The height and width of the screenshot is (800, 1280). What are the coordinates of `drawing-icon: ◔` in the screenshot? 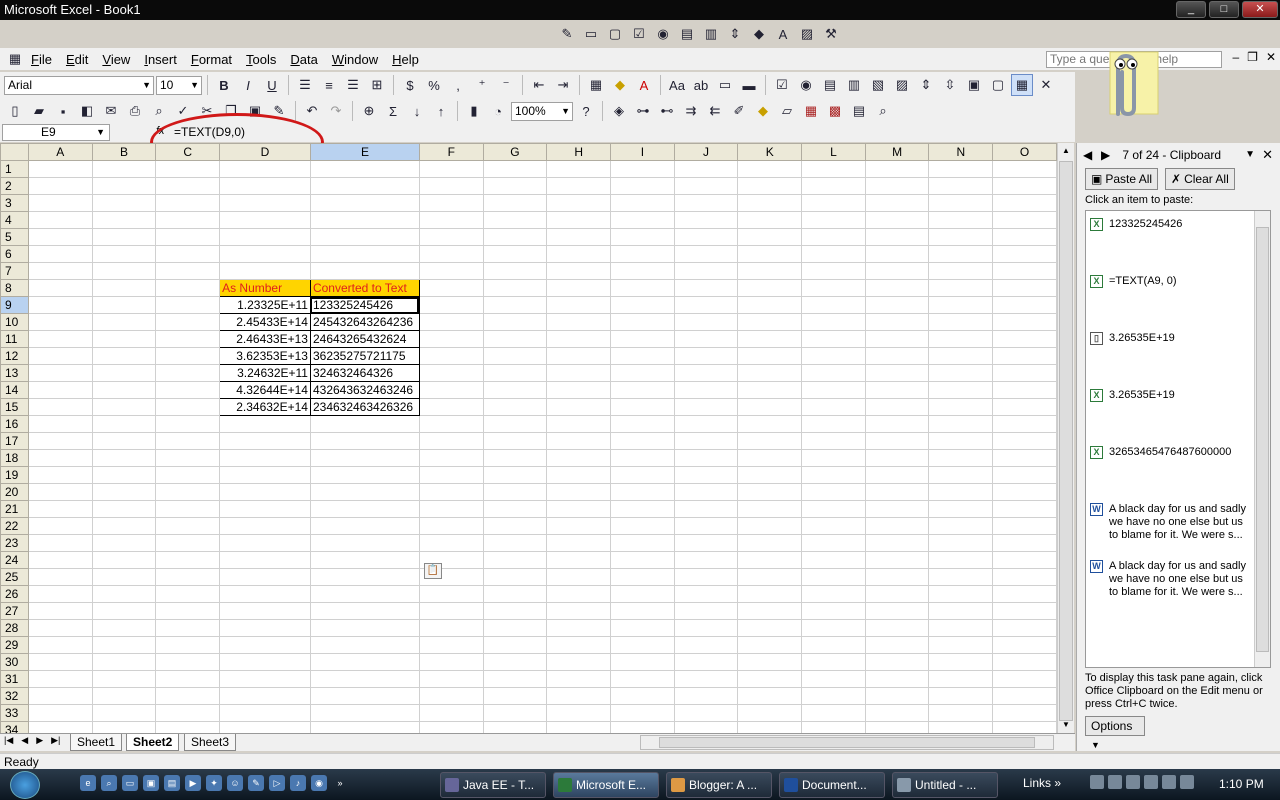 It's located at (498, 111).